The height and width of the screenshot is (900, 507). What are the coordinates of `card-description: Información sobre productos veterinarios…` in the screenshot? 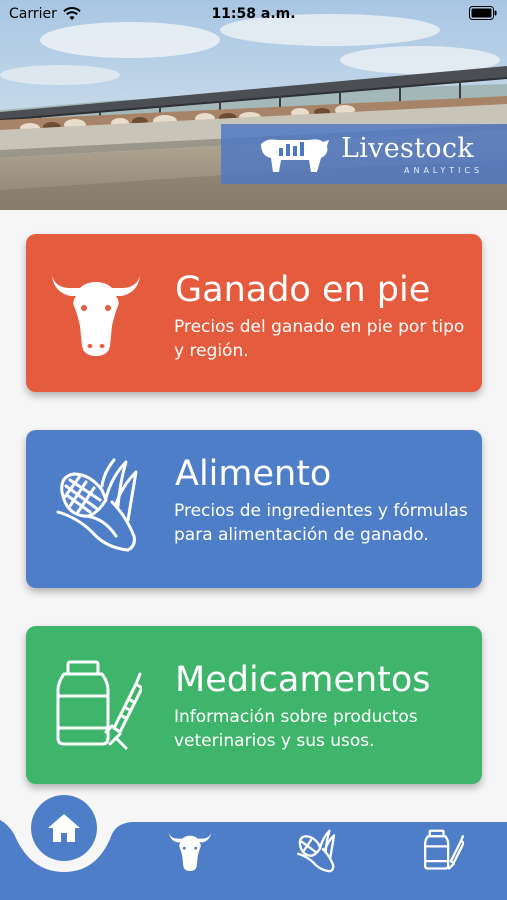 It's located at (296, 729).